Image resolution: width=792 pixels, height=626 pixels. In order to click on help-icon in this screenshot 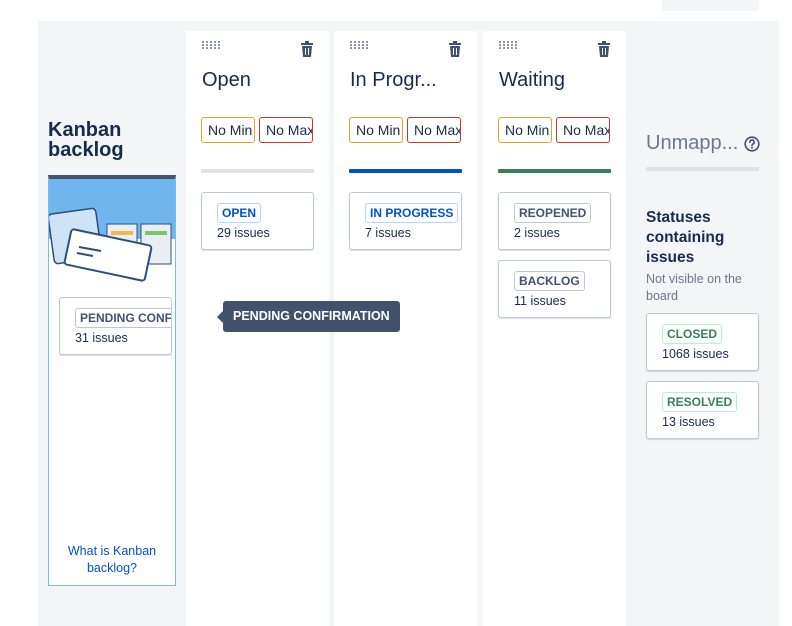, I will do `click(752, 144)`.